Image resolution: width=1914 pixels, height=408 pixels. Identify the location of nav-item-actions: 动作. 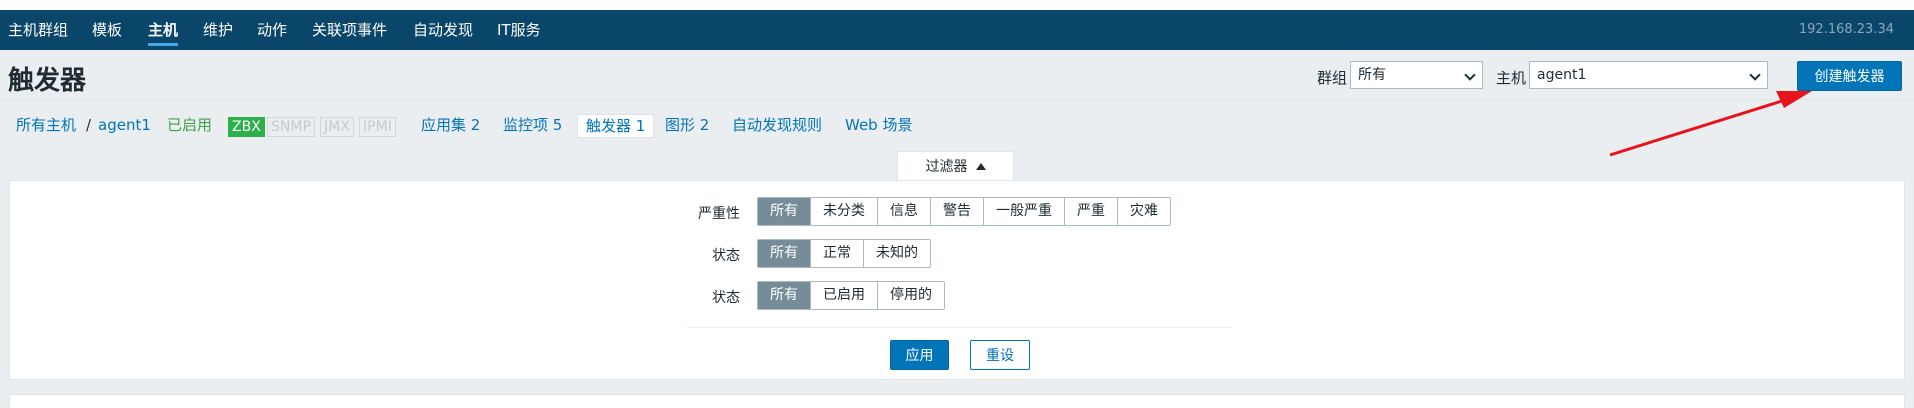
(272, 30).